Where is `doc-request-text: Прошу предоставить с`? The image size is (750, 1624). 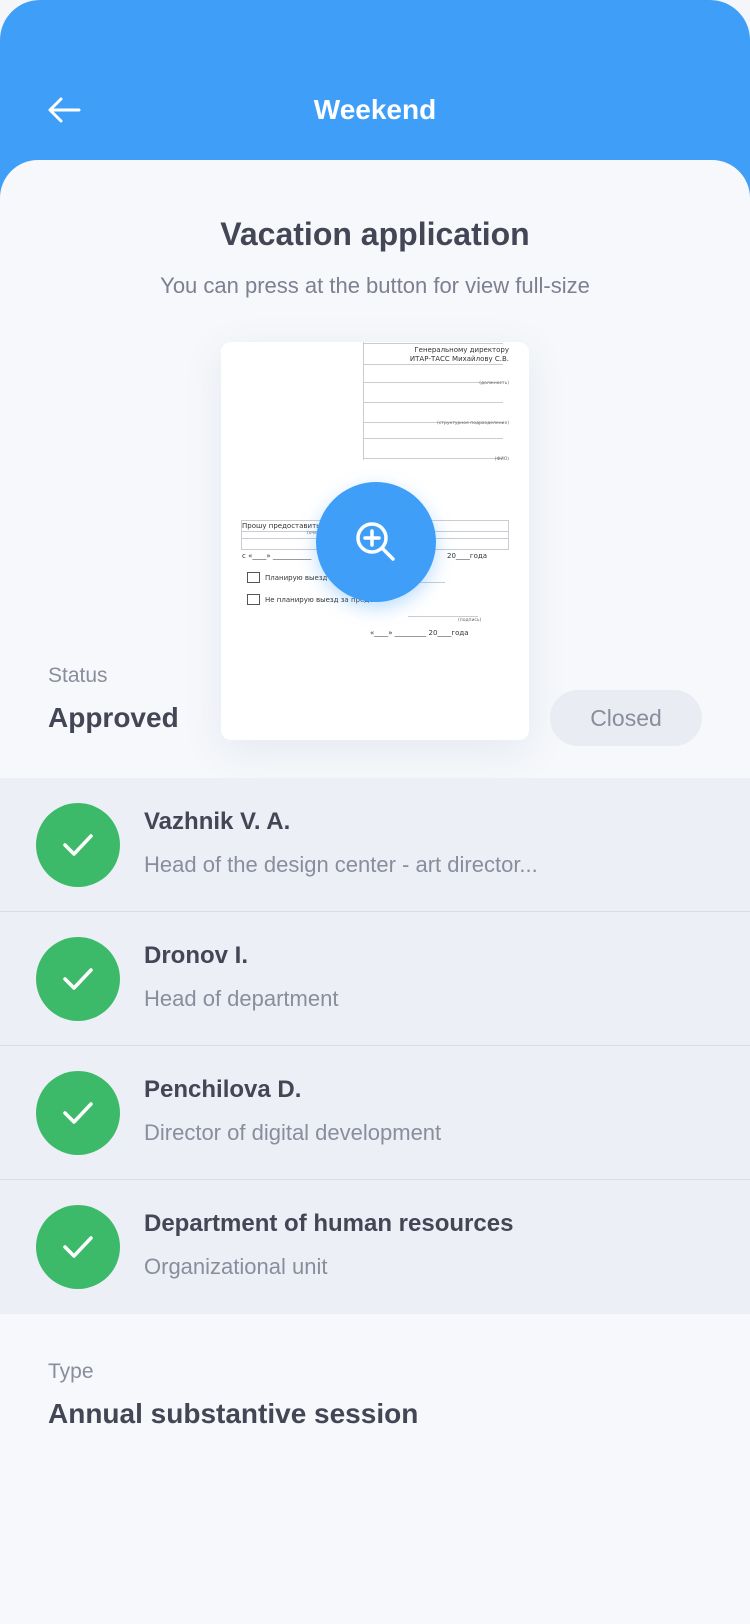
doc-request-text: Прошу предоставить с is located at coordinates (284, 526).